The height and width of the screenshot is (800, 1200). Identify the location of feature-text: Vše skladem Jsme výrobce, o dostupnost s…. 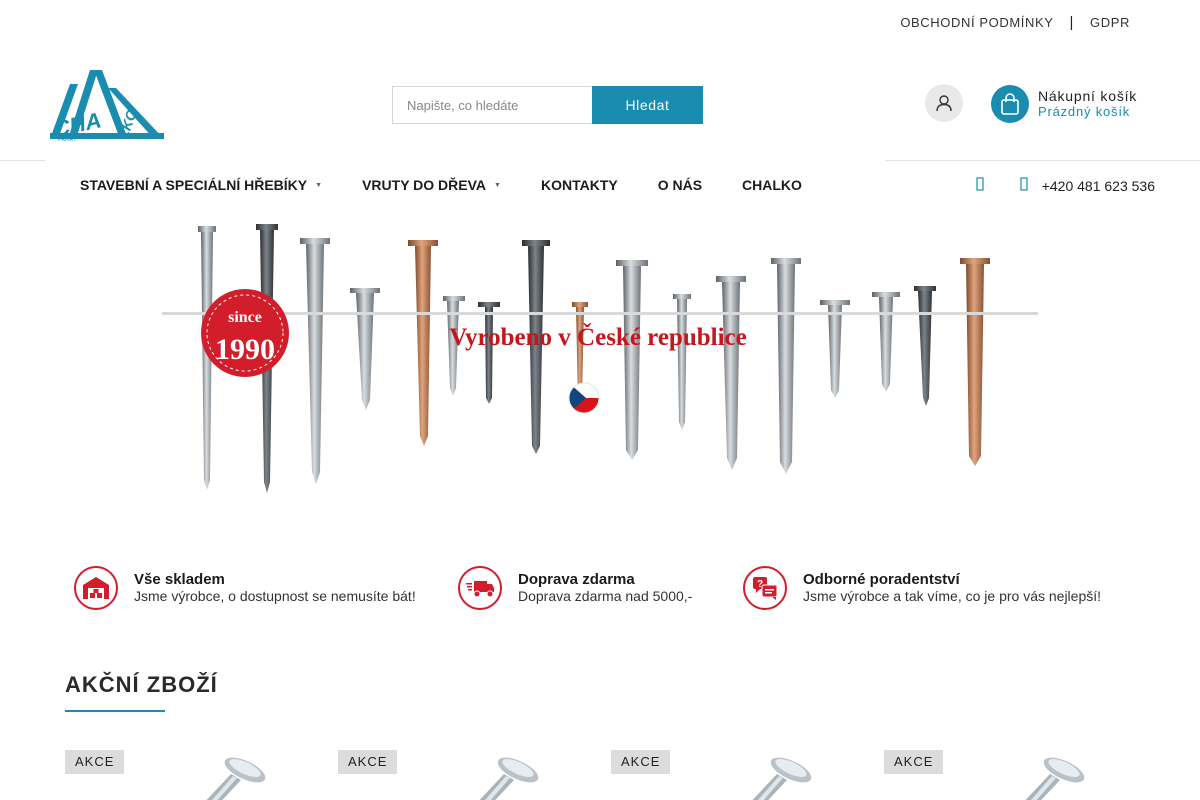
(275, 588).